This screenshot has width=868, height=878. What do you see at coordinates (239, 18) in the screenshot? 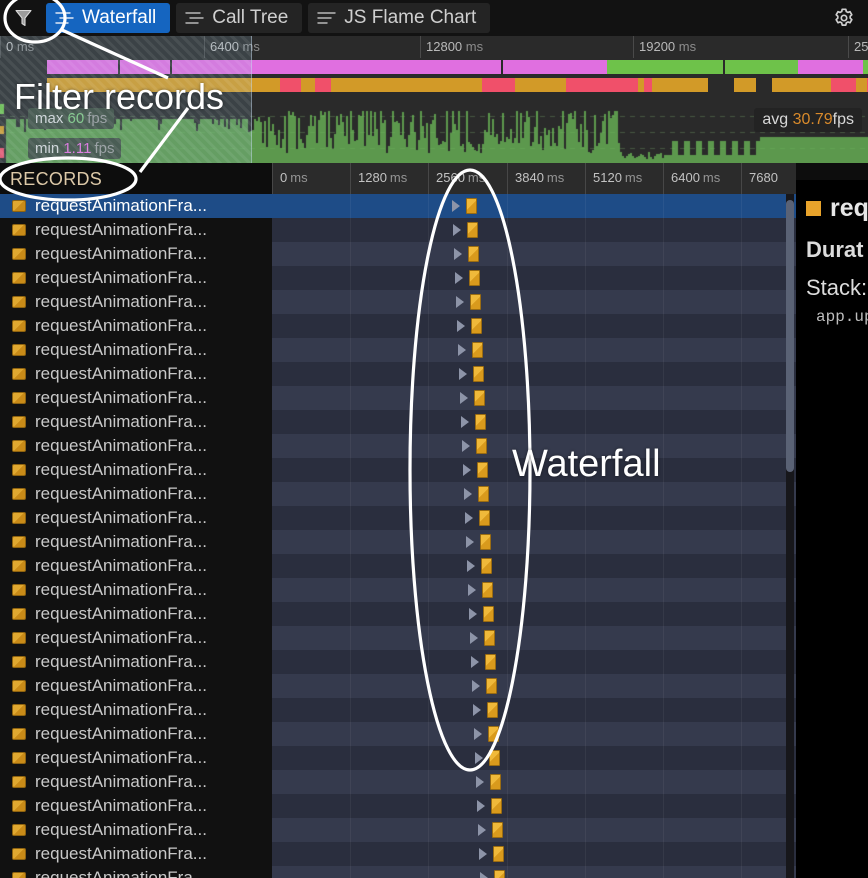
I see `tab-call-tree: Call Tree` at bounding box center [239, 18].